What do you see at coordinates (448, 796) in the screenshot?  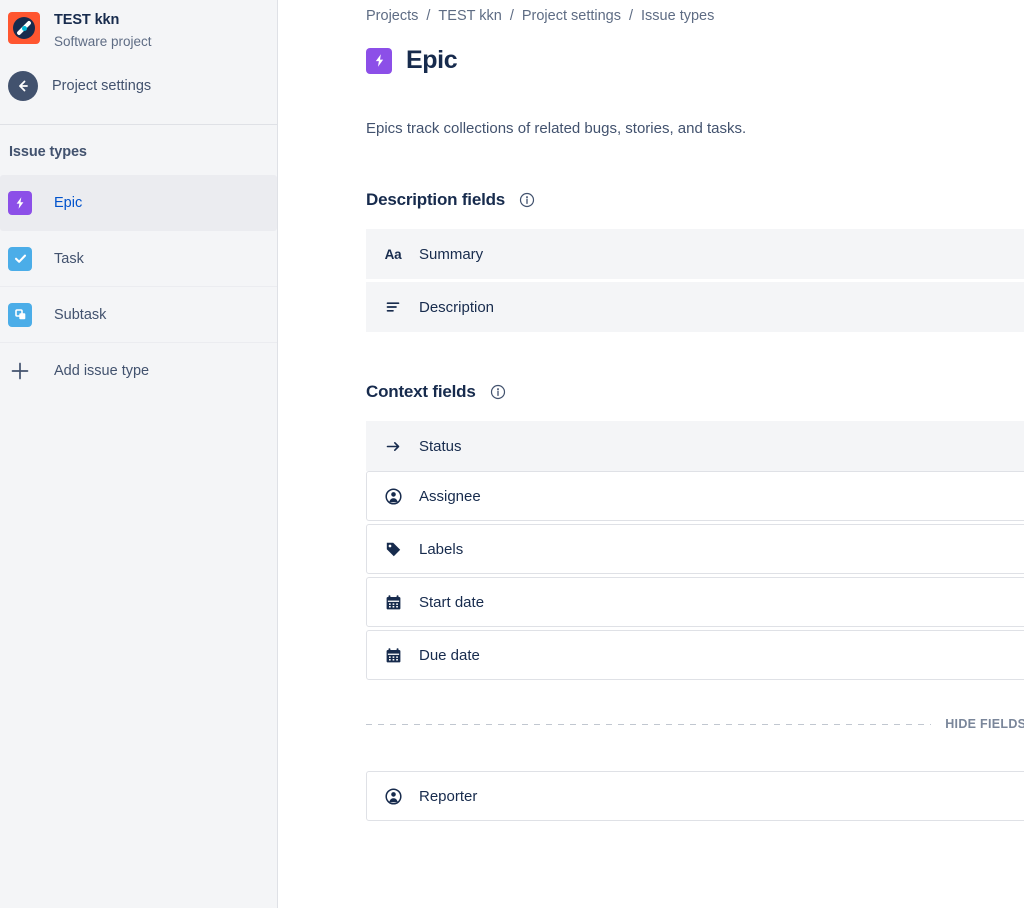 I see `field-label: Reporter` at bounding box center [448, 796].